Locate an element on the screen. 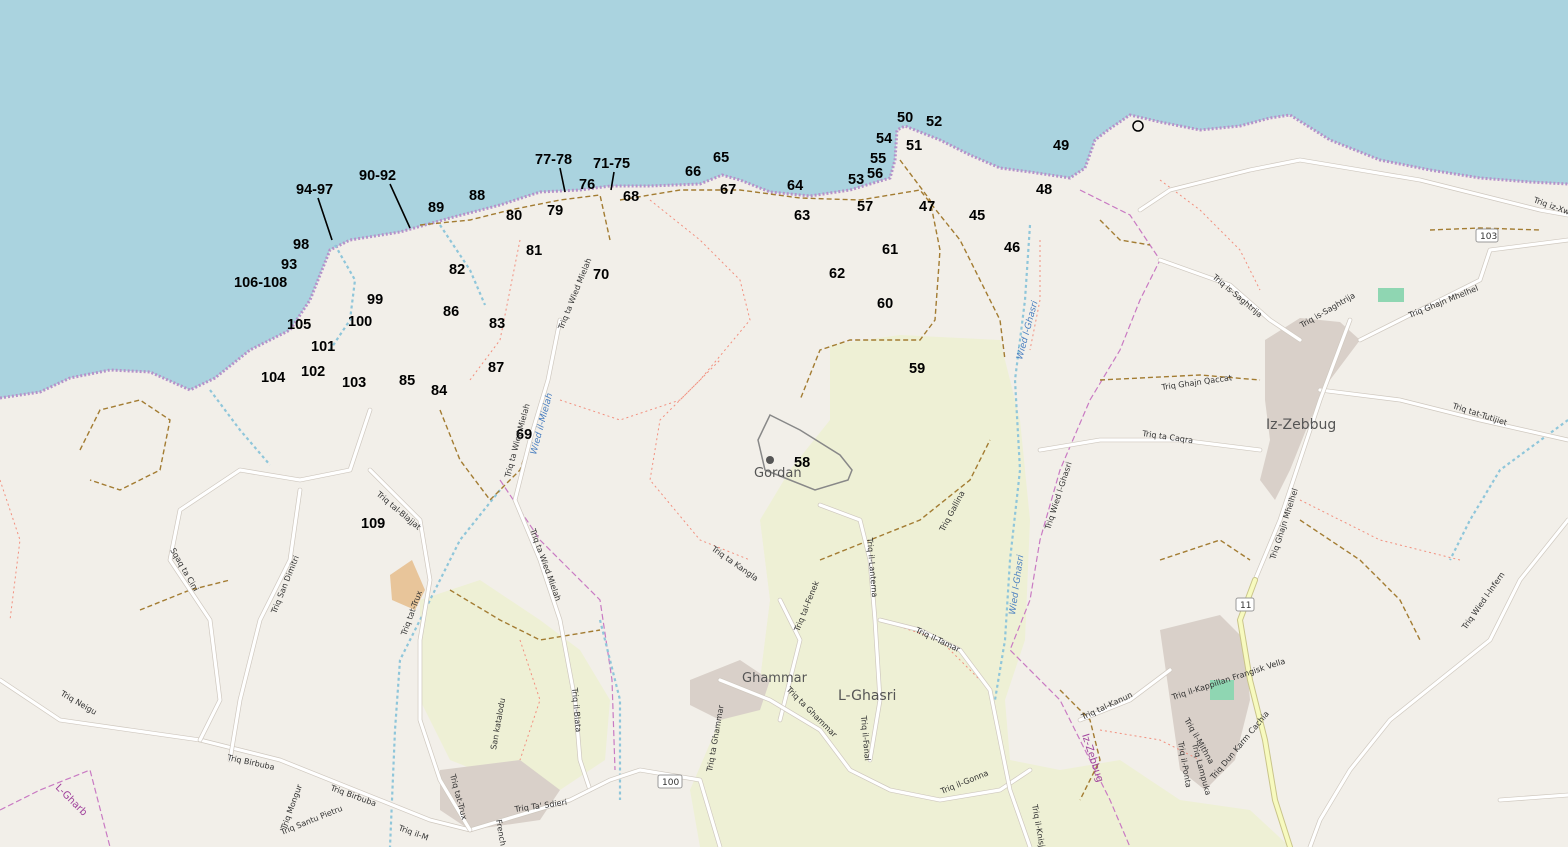  marker-label: 105 is located at coordinates (299, 325).